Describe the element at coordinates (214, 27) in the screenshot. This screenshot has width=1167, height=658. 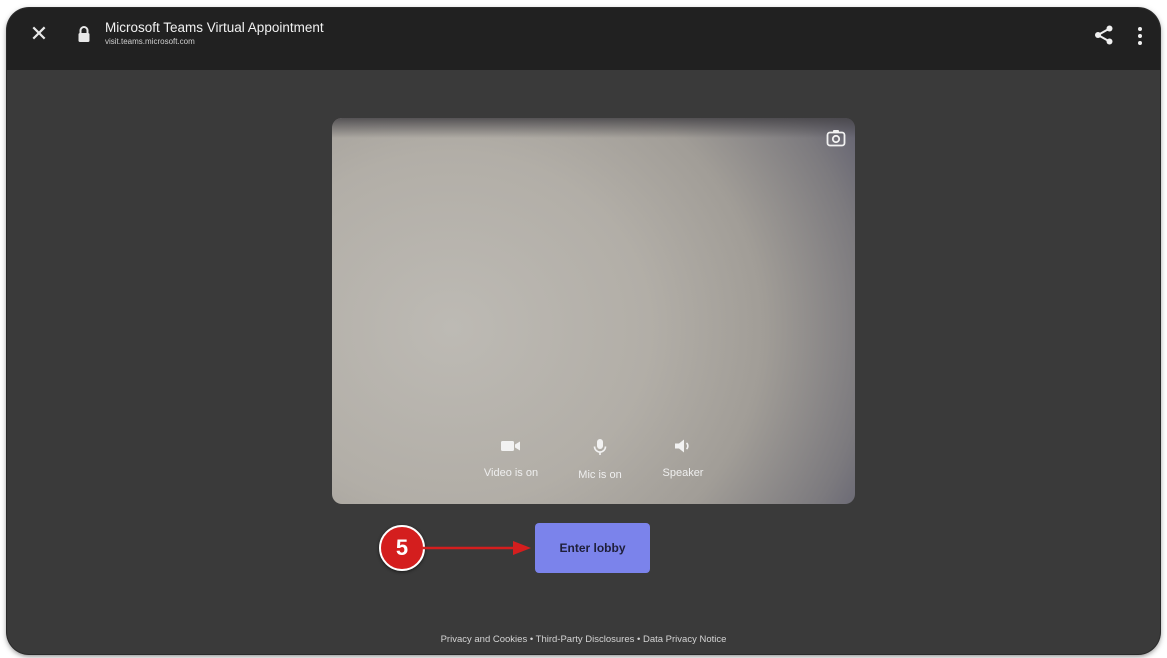
I see `page-title: Microsoft Teams Virtual Appointment` at that location.